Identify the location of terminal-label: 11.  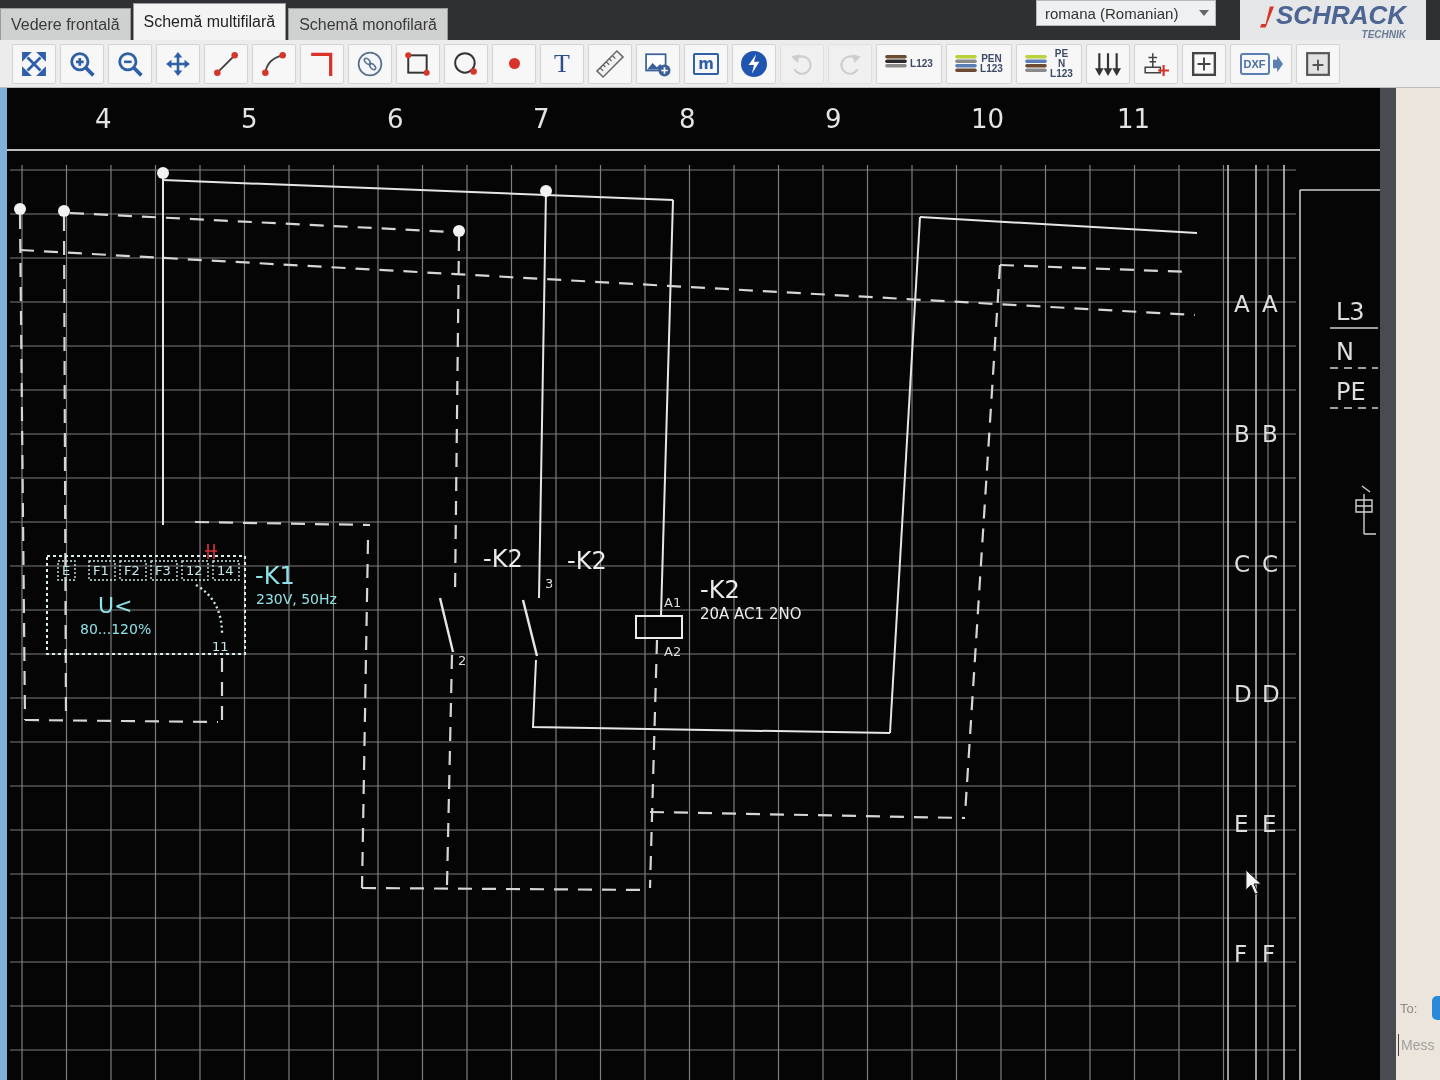
(220, 646).